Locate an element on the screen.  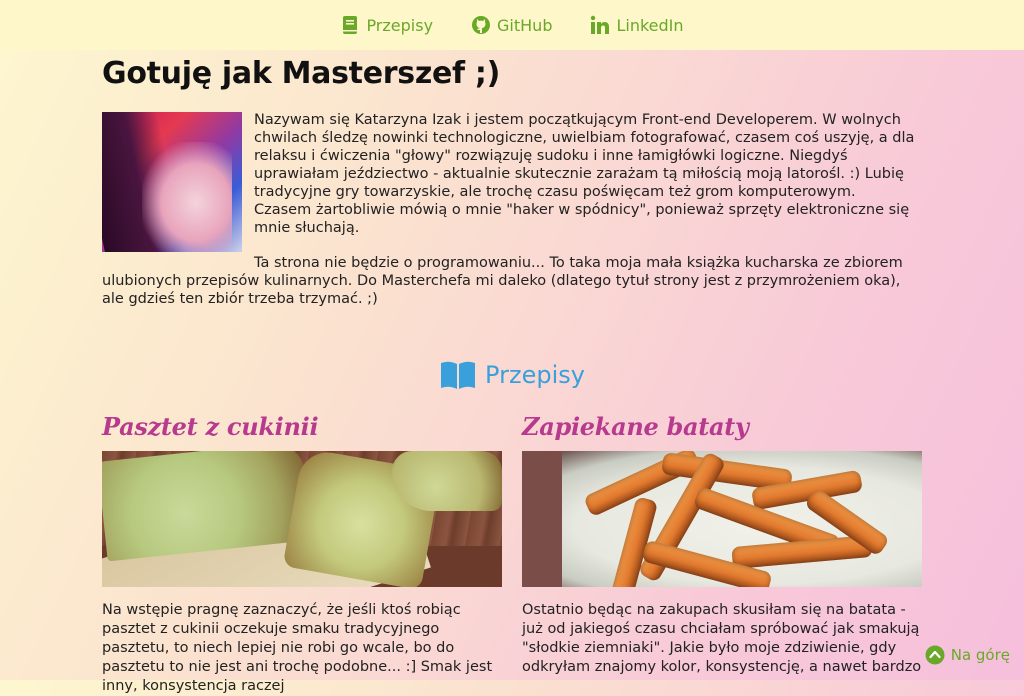
recipes-heading-label: Przepisy is located at coordinates (535, 375).